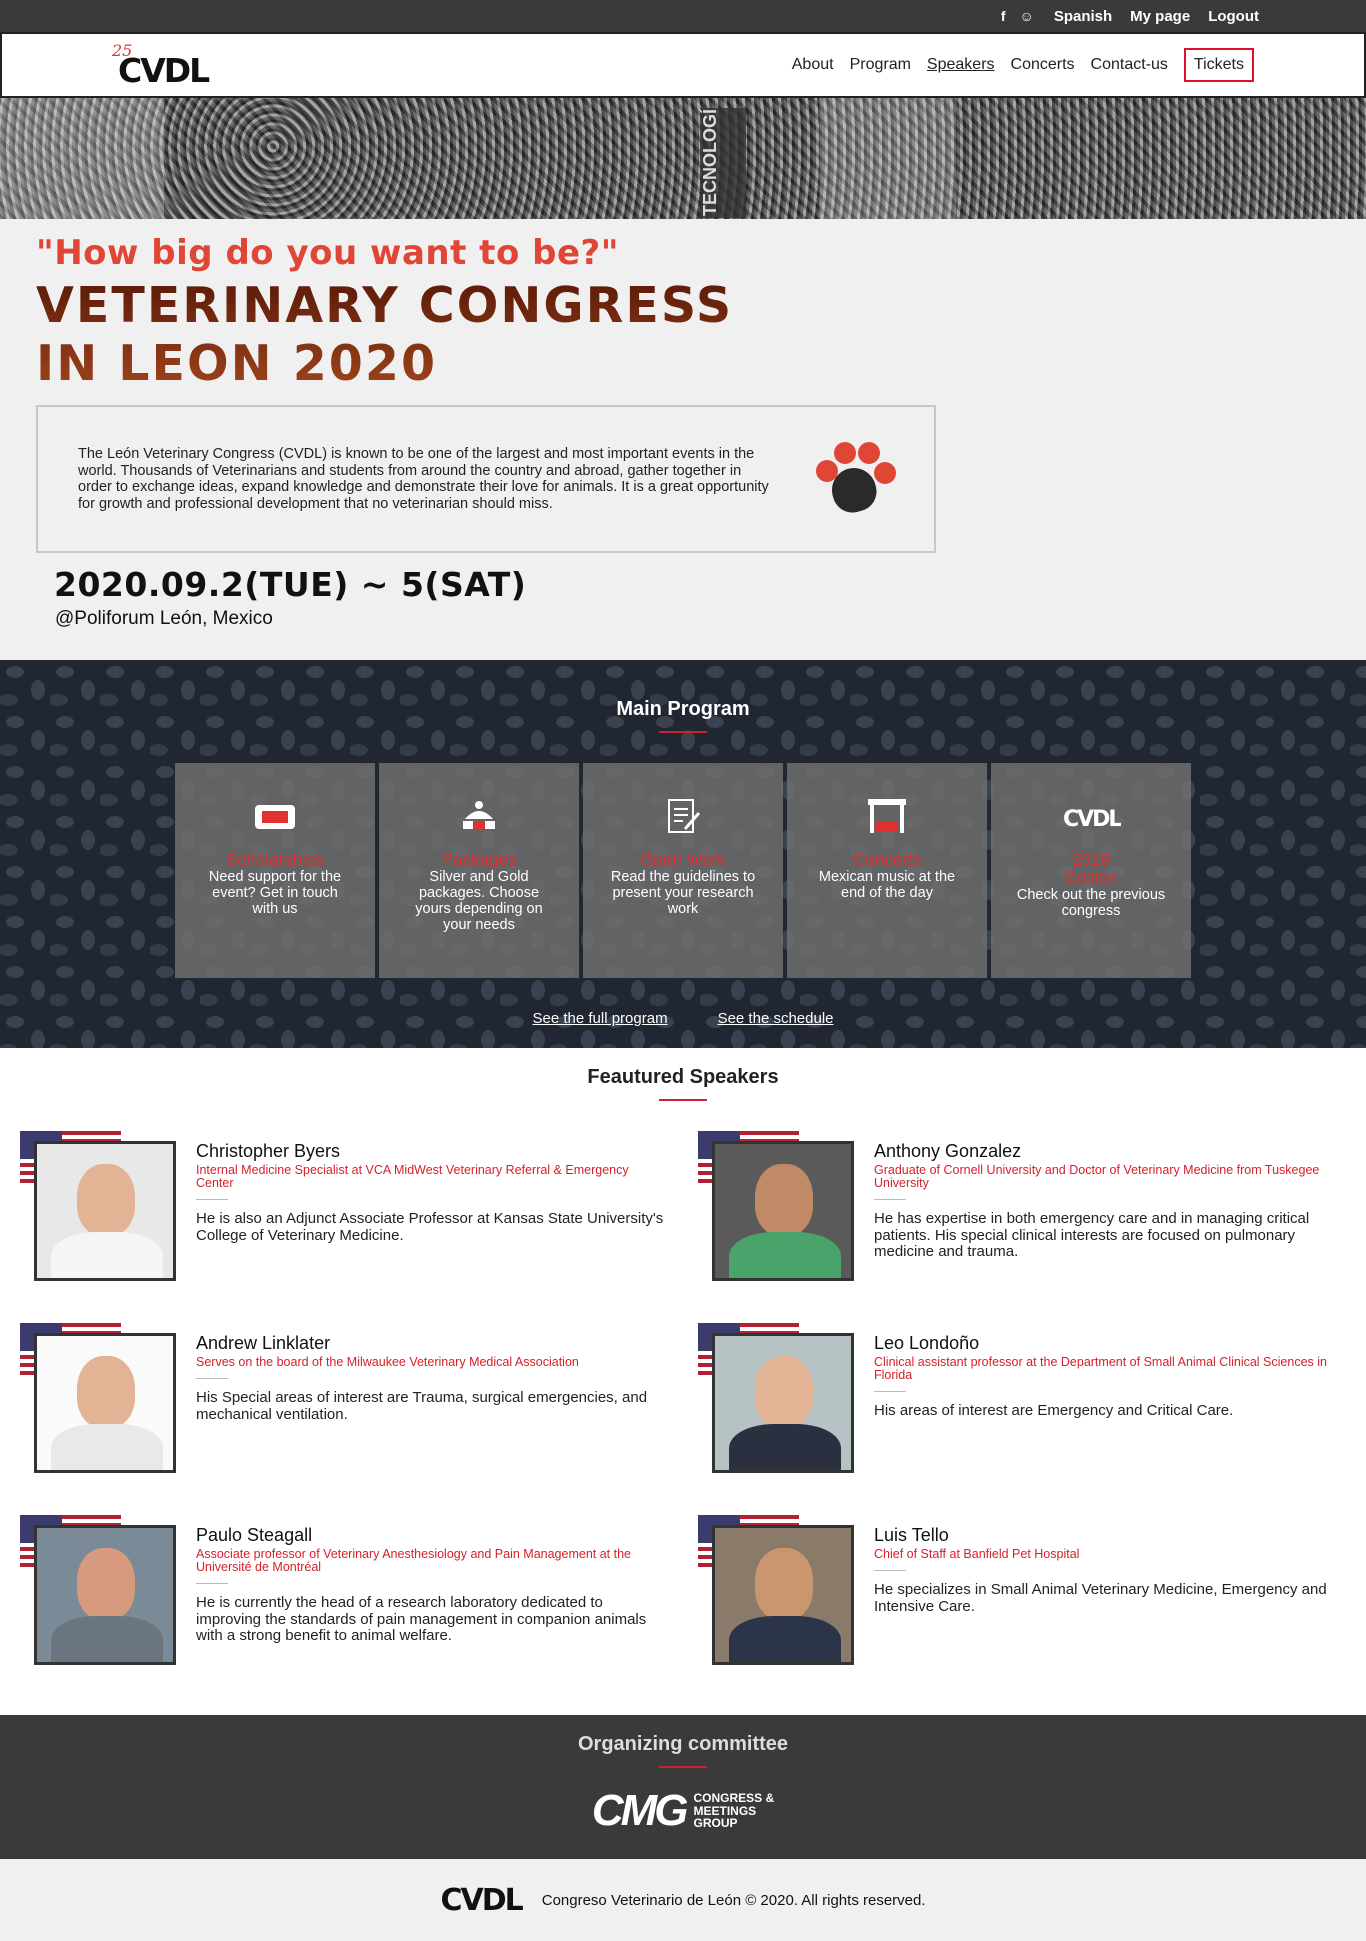  Describe the element at coordinates (481, 1900) in the screenshot. I see `footer-logo: CVDL` at that location.